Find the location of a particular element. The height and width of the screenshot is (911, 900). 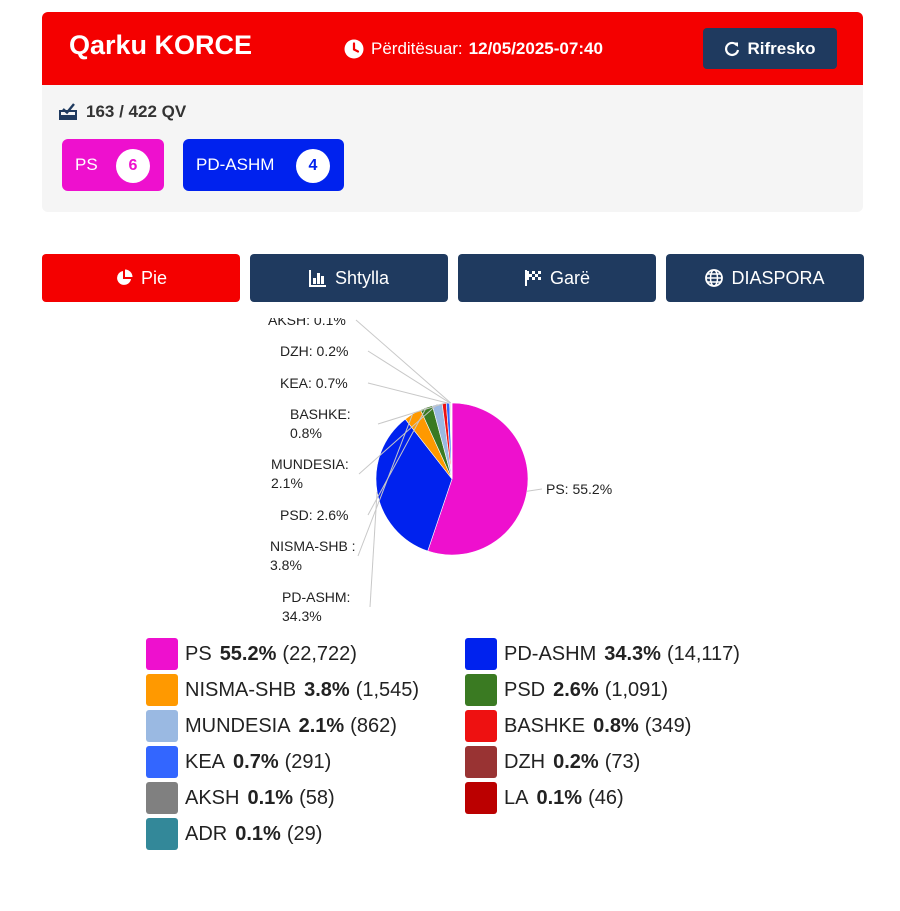

pie-data-label: AKSH: 0.1% is located at coordinates (307, 323).